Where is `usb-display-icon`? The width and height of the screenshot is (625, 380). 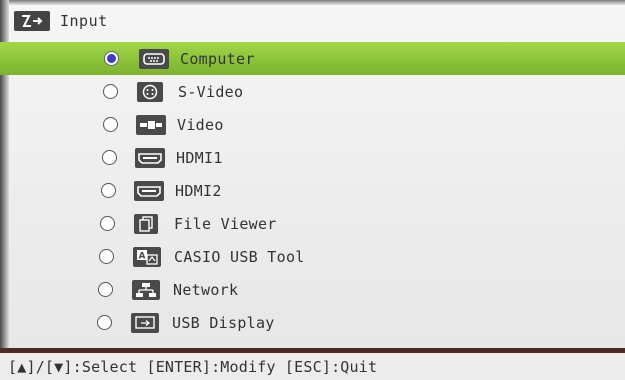
usb-display-icon is located at coordinates (145, 322).